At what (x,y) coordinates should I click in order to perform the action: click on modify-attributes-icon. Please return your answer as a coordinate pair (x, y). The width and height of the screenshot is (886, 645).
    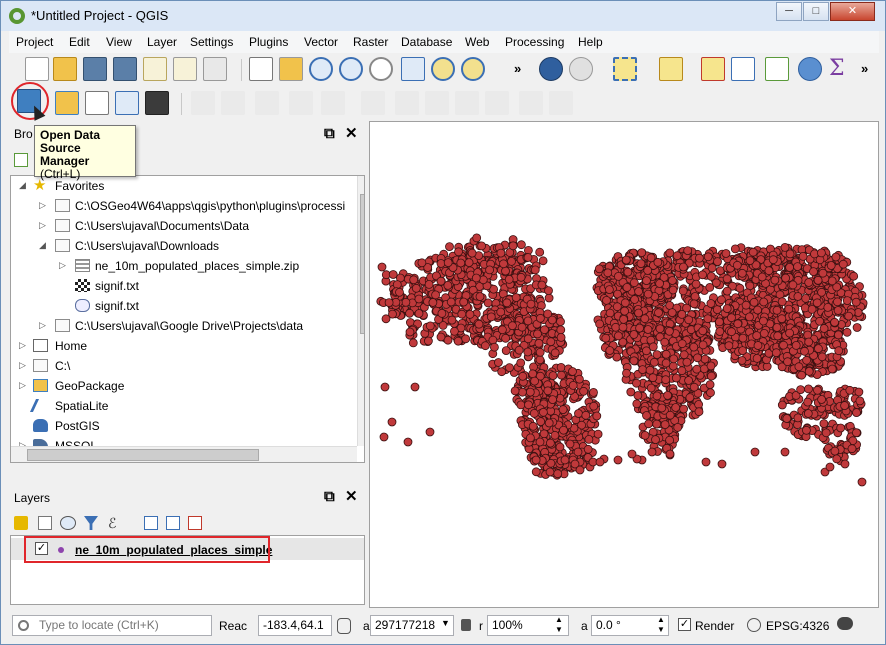
    Looking at the image, I should click on (373, 103).